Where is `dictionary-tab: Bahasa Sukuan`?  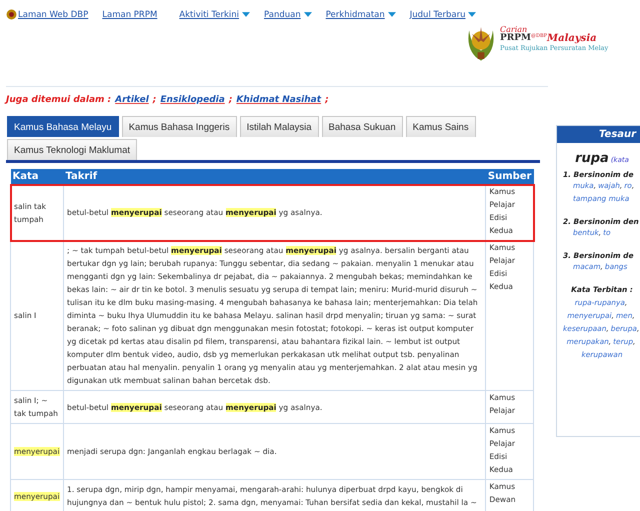 dictionary-tab: Bahasa Sukuan is located at coordinates (362, 126).